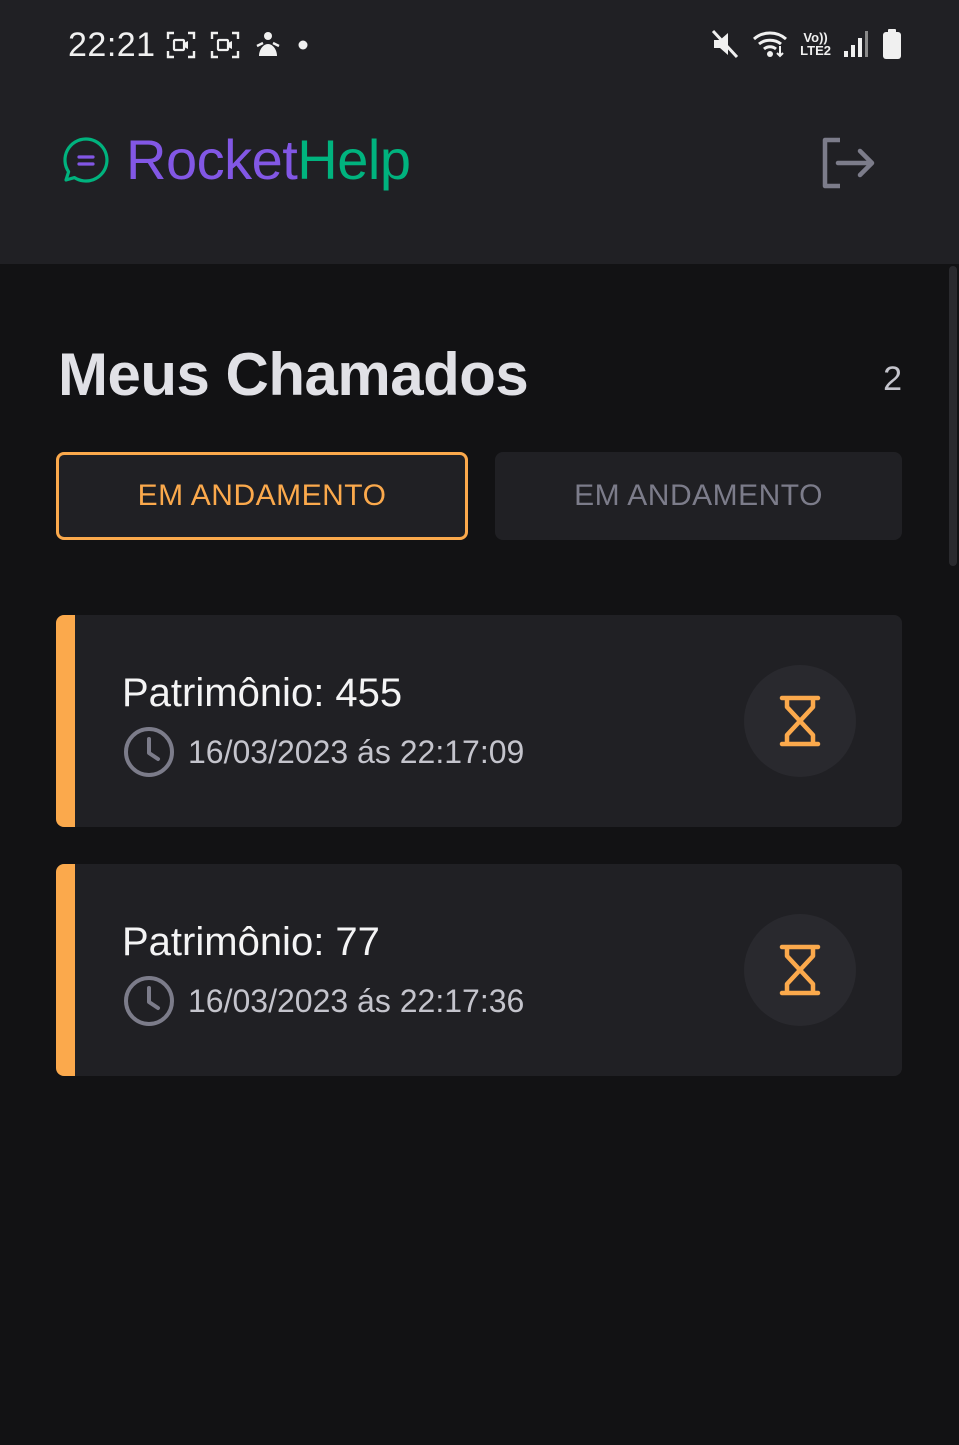  I want to click on mute-icon, so click(725, 44).